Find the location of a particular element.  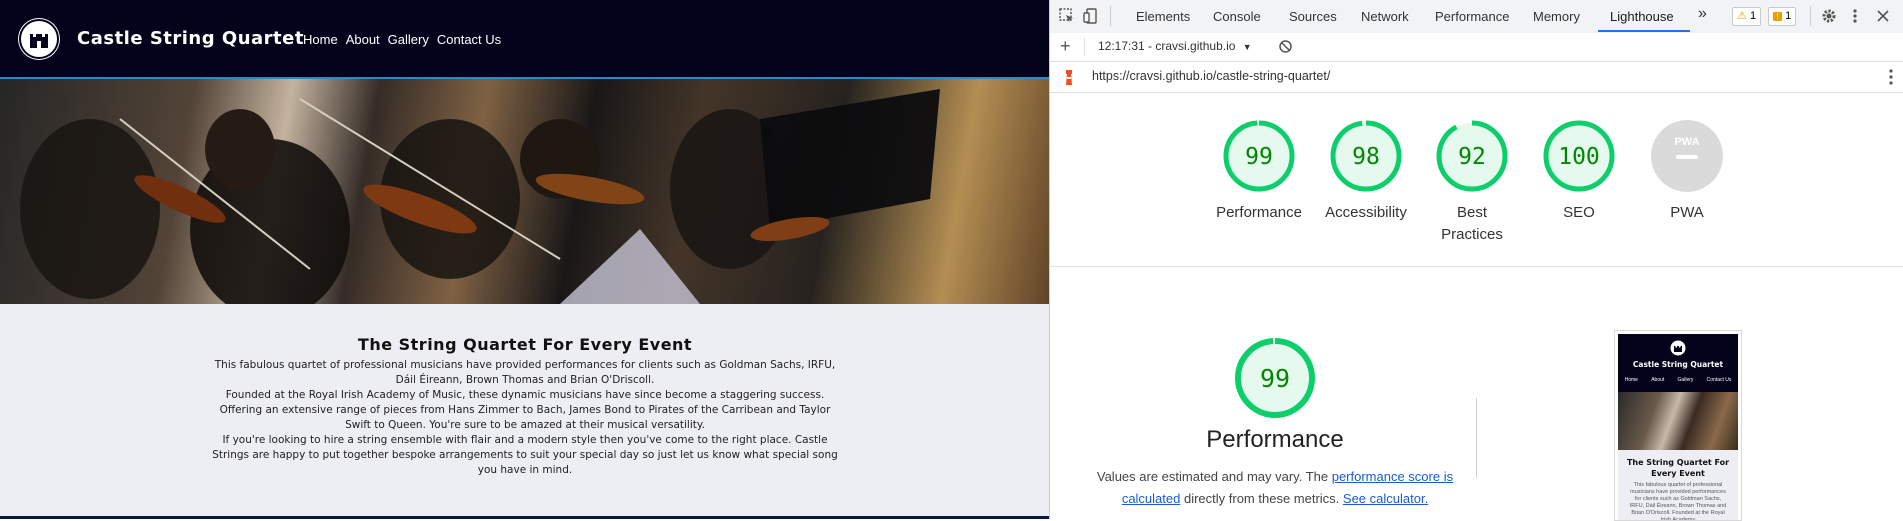

score-gauge-pwa: PWA PWA is located at coordinates (1687, 171).